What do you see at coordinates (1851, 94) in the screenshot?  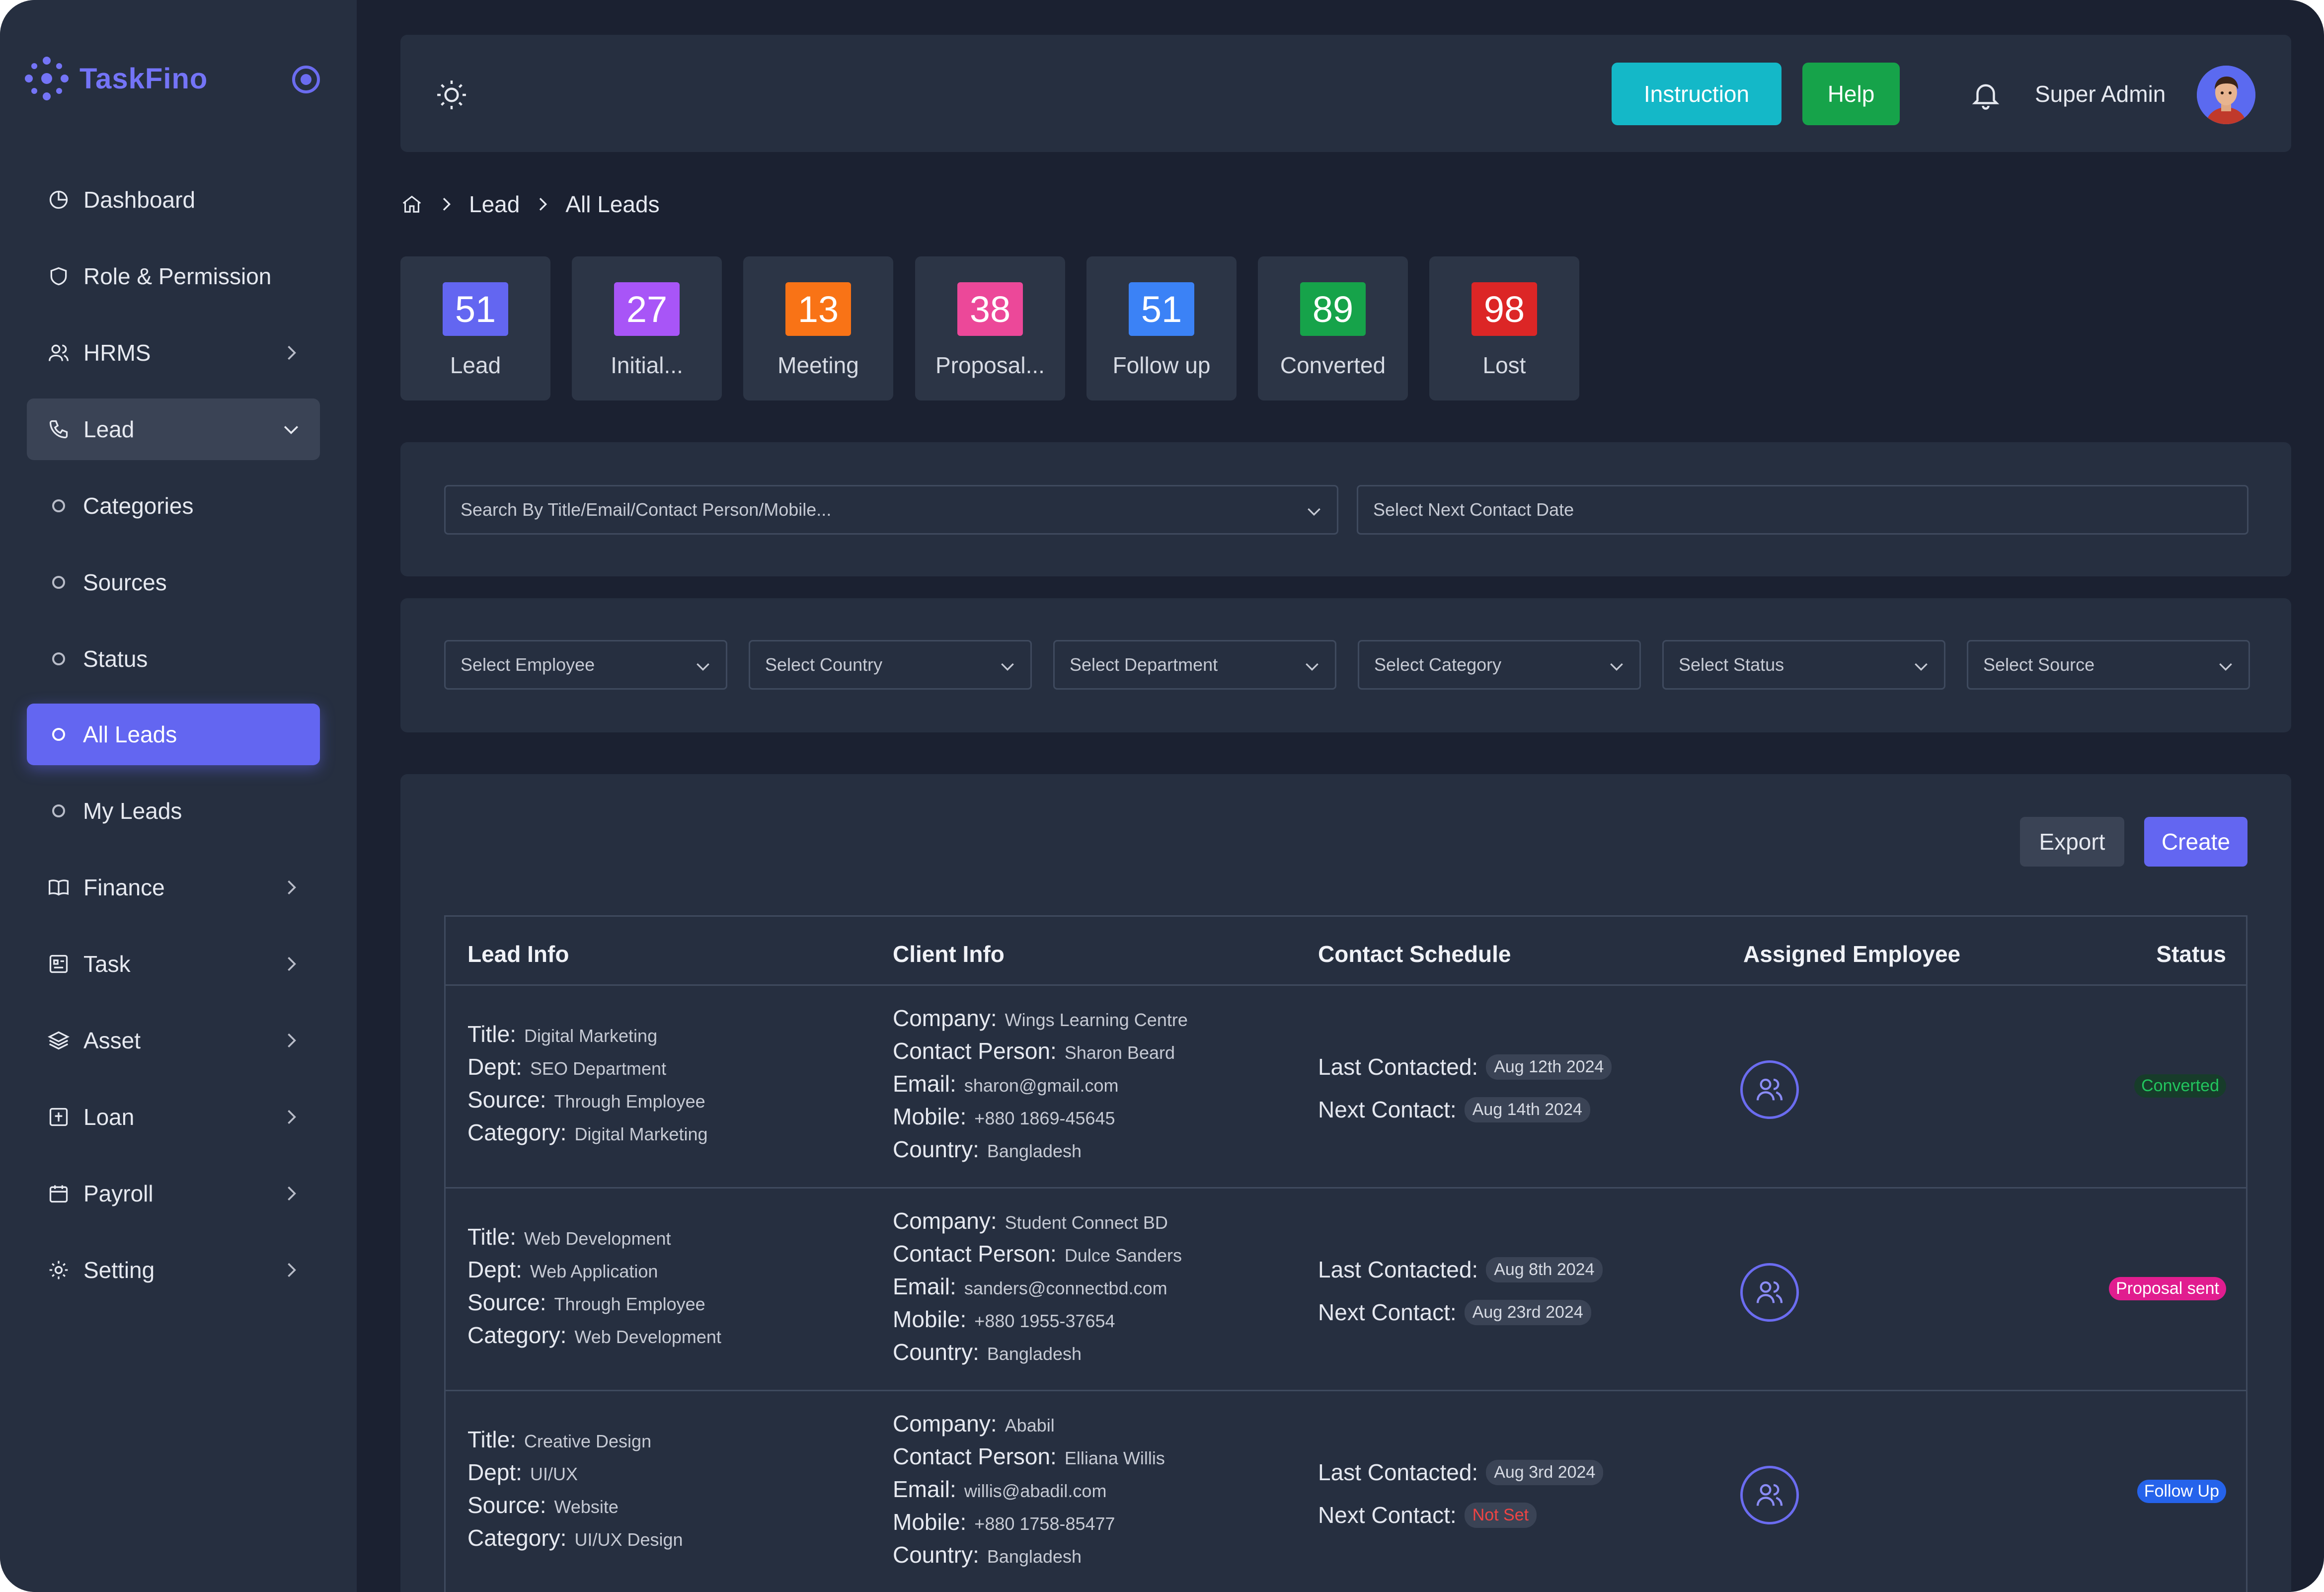 I see `help-button: Help` at bounding box center [1851, 94].